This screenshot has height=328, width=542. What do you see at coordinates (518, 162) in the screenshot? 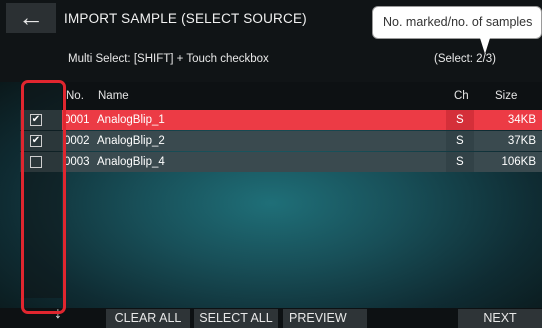
I see `sample-size: 106KB` at bounding box center [518, 162].